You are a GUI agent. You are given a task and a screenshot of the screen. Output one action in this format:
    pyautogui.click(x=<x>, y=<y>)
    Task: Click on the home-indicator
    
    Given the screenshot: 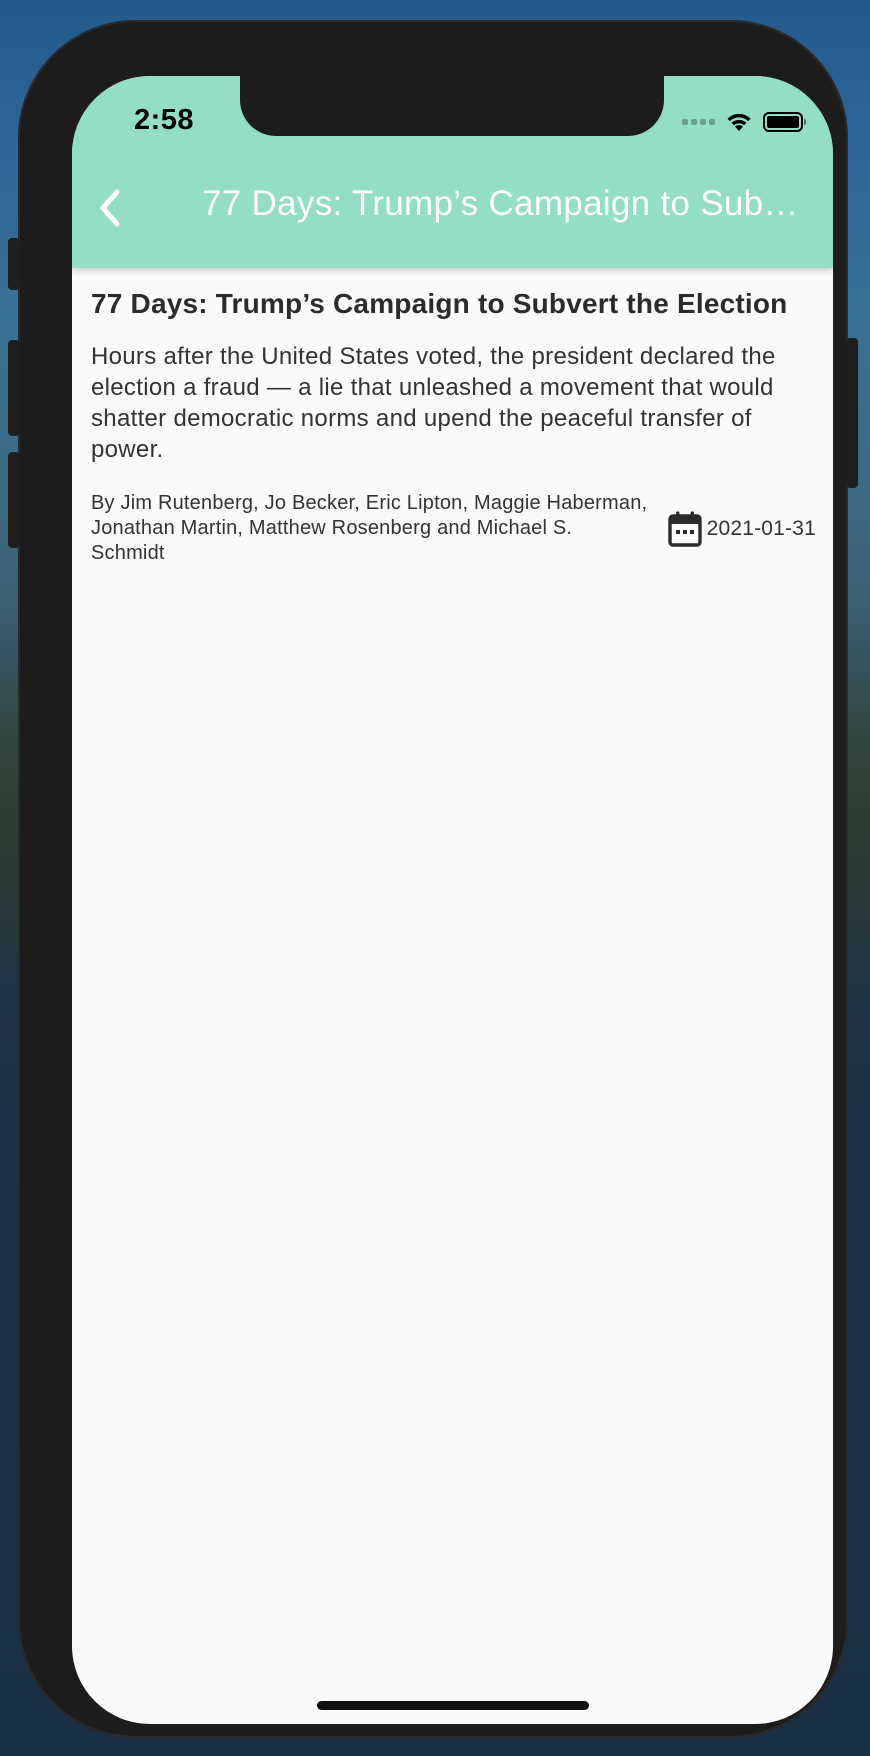 What is the action you would take?
    pyautogui.click(x=453, y=1705)
    